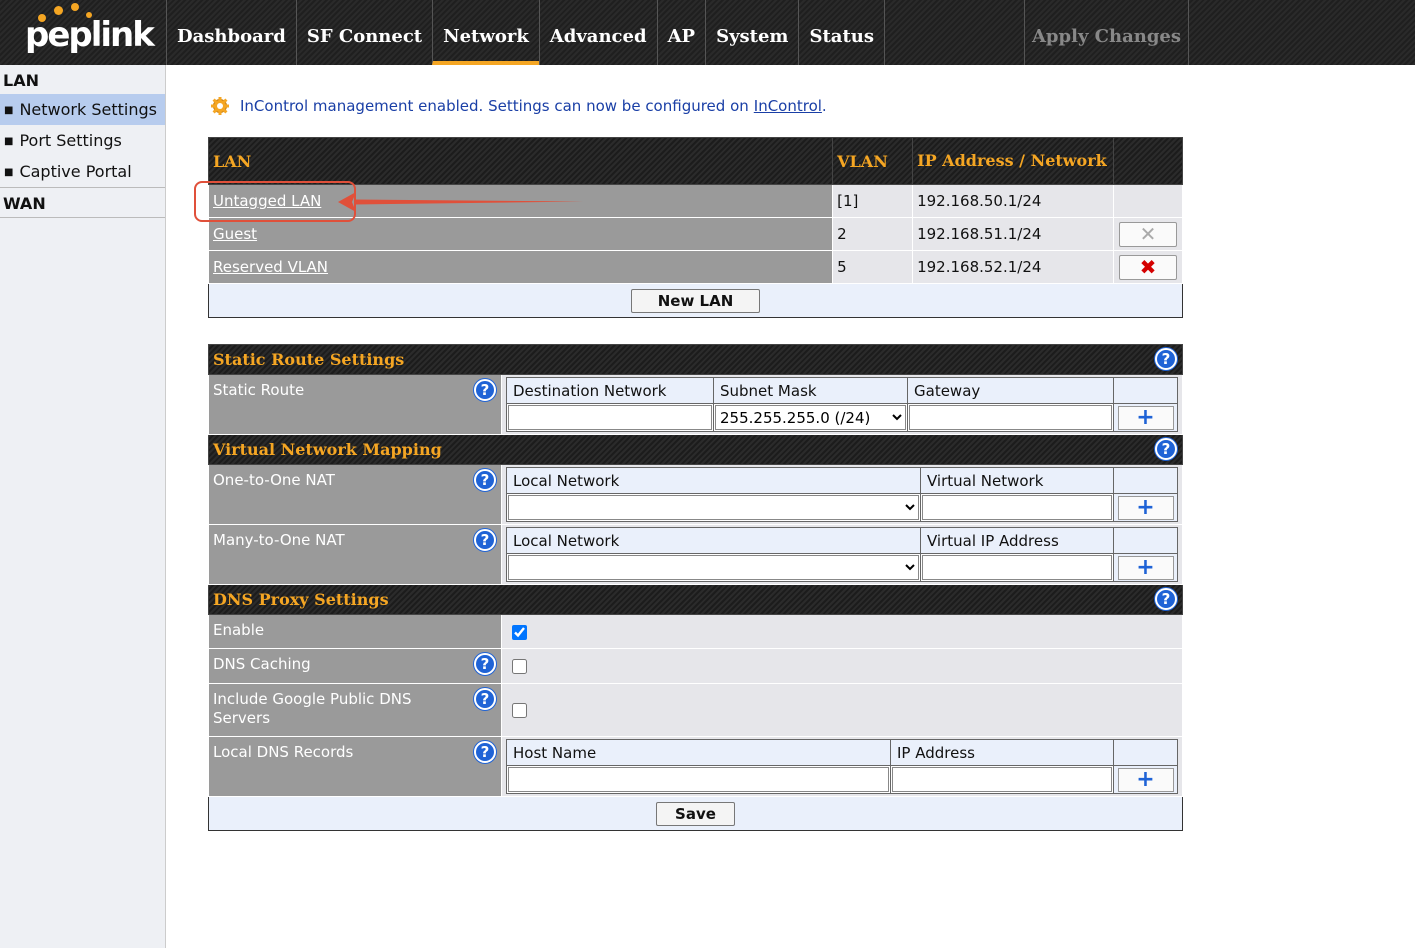 The image size is (1415, 948). What do you see at coordinates (270, 267) in the screenshot?
I see `lan-link-reserved-vlan: Reserved VLAN` at bounding box center [270, 267].